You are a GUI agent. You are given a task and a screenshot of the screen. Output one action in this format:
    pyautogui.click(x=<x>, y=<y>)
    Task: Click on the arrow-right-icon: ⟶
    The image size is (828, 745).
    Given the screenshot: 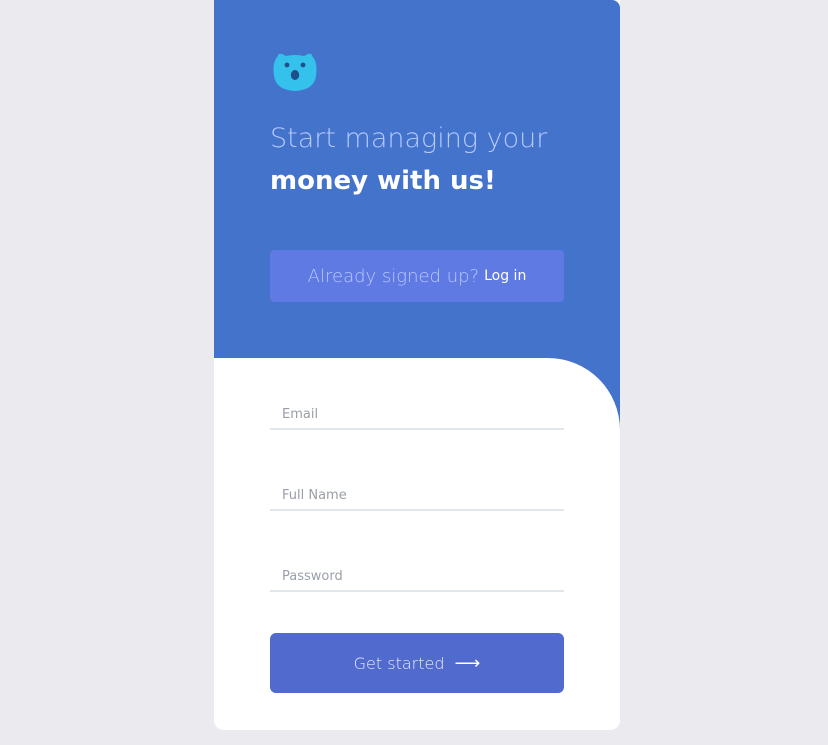 What is the action you would take?
    pyautogui.click(x=467, y=663)
    